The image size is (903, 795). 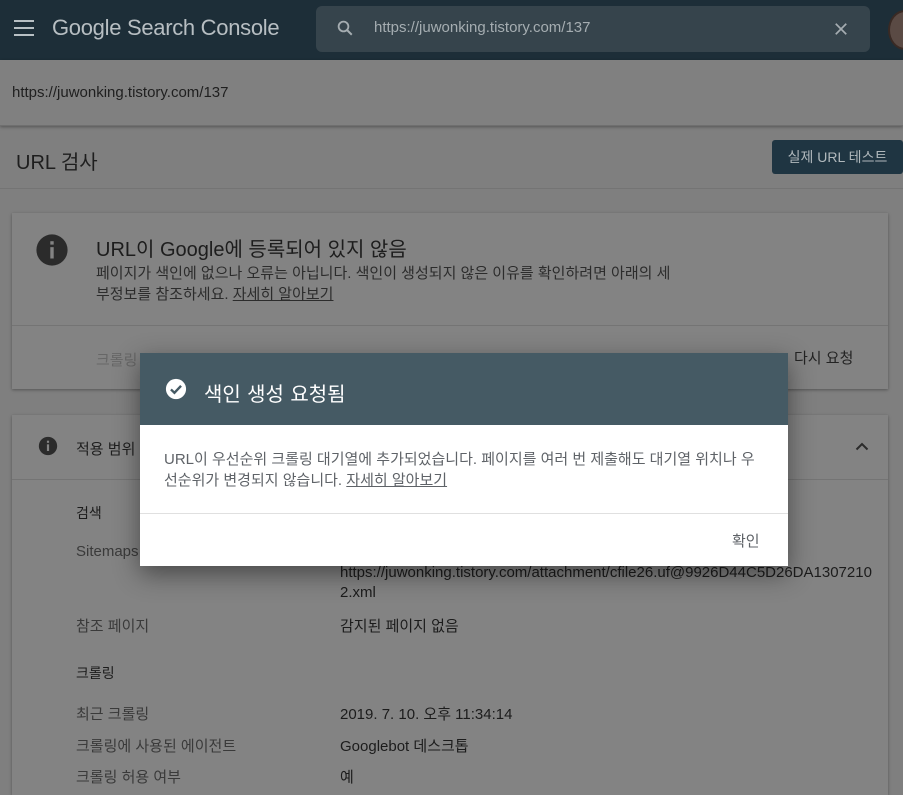 What do you see at coordinates (107, 551) in the screenshot?
I see `sitemaps-label: Sitemaps` at bounding box center [107, 551].